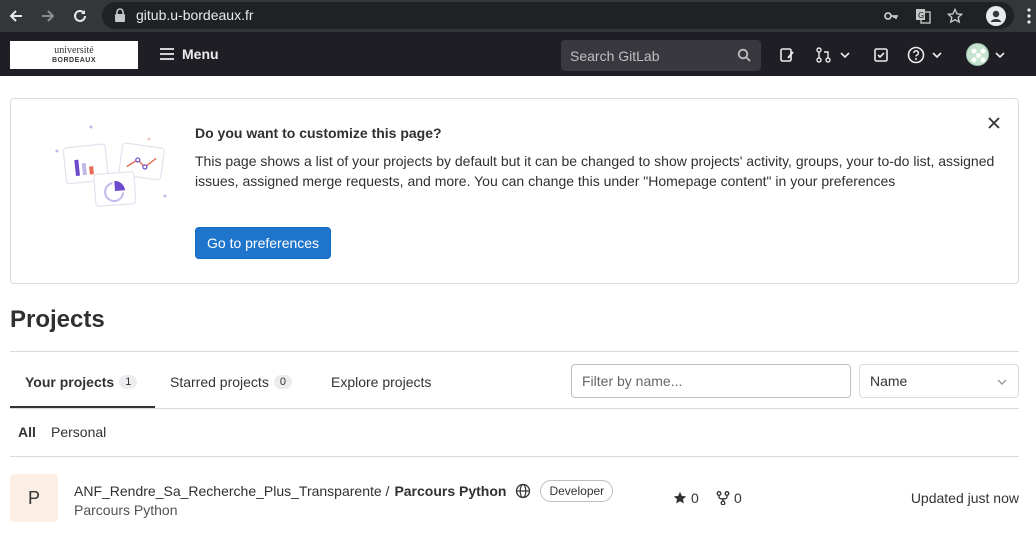 The image size is (1036, 538). What do you see at coordinates (834, 55) in the screenshot?
I see `merge-request-icon` at bounding box center [834, 55].